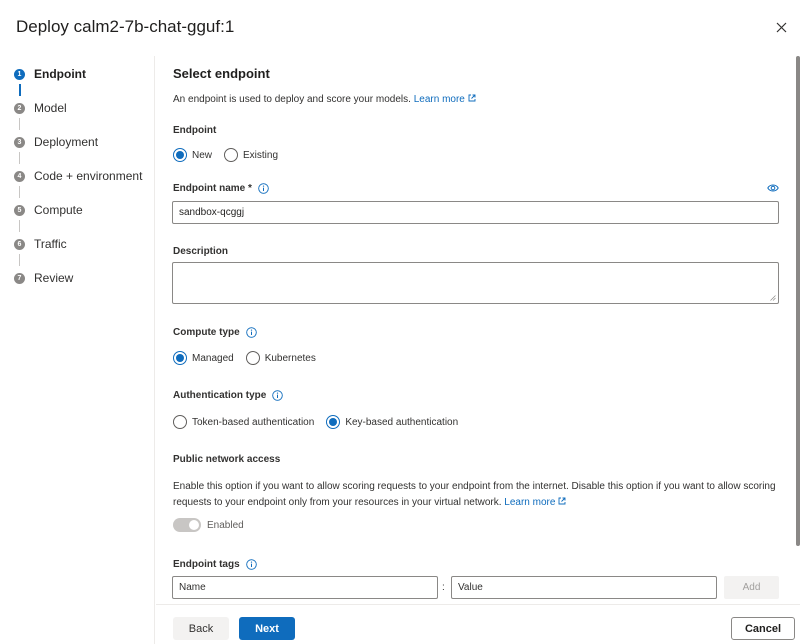  What do you see at coordinates (209, 188) in the screenshot?
I see `label-text: Endpoint name` at bounding box center [209, 188].